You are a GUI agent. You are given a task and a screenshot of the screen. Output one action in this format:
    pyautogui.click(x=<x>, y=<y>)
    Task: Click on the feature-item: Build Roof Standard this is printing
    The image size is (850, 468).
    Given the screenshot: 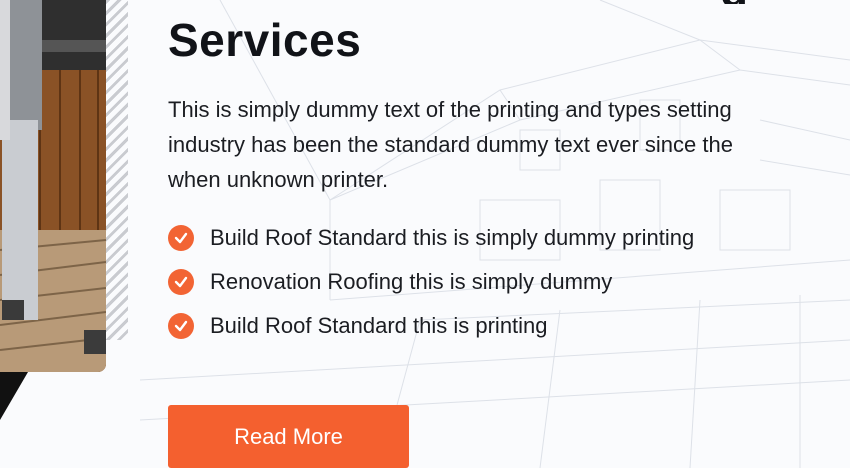 What is the action you would take?
    pyautogui.click(x=488, y=326)
    